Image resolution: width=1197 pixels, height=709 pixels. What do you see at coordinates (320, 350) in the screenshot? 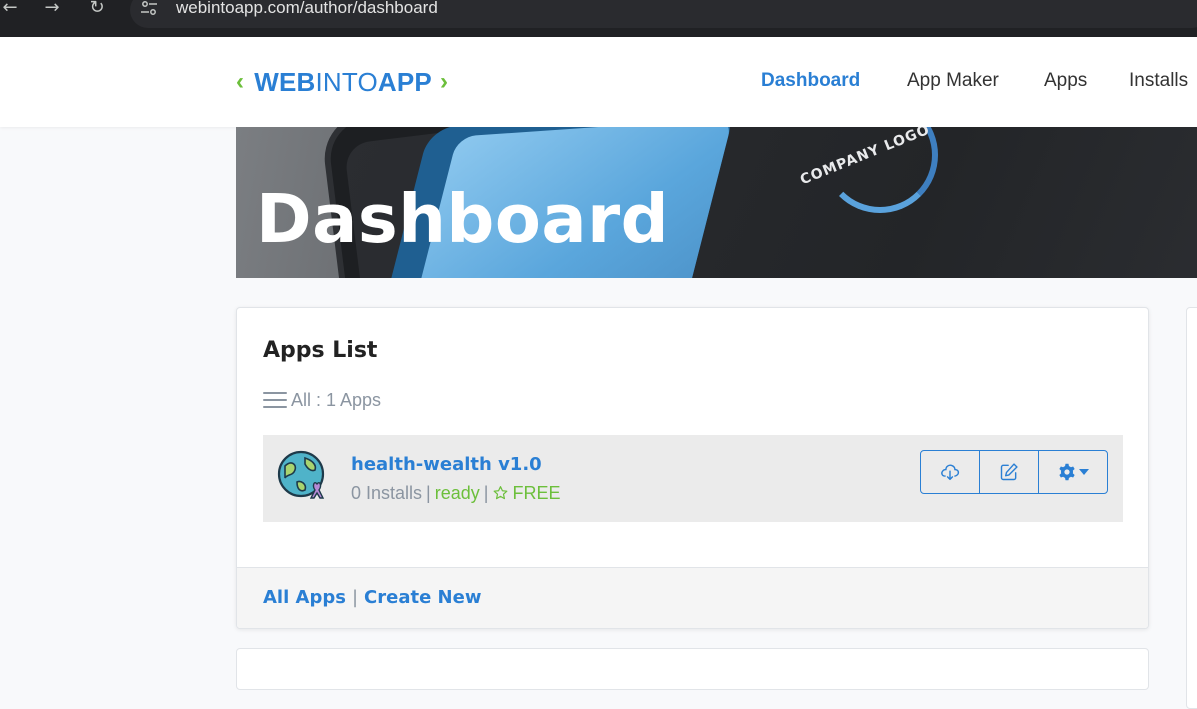
I see `apps-list-title: Apps List` at bounding box center [320, 350].